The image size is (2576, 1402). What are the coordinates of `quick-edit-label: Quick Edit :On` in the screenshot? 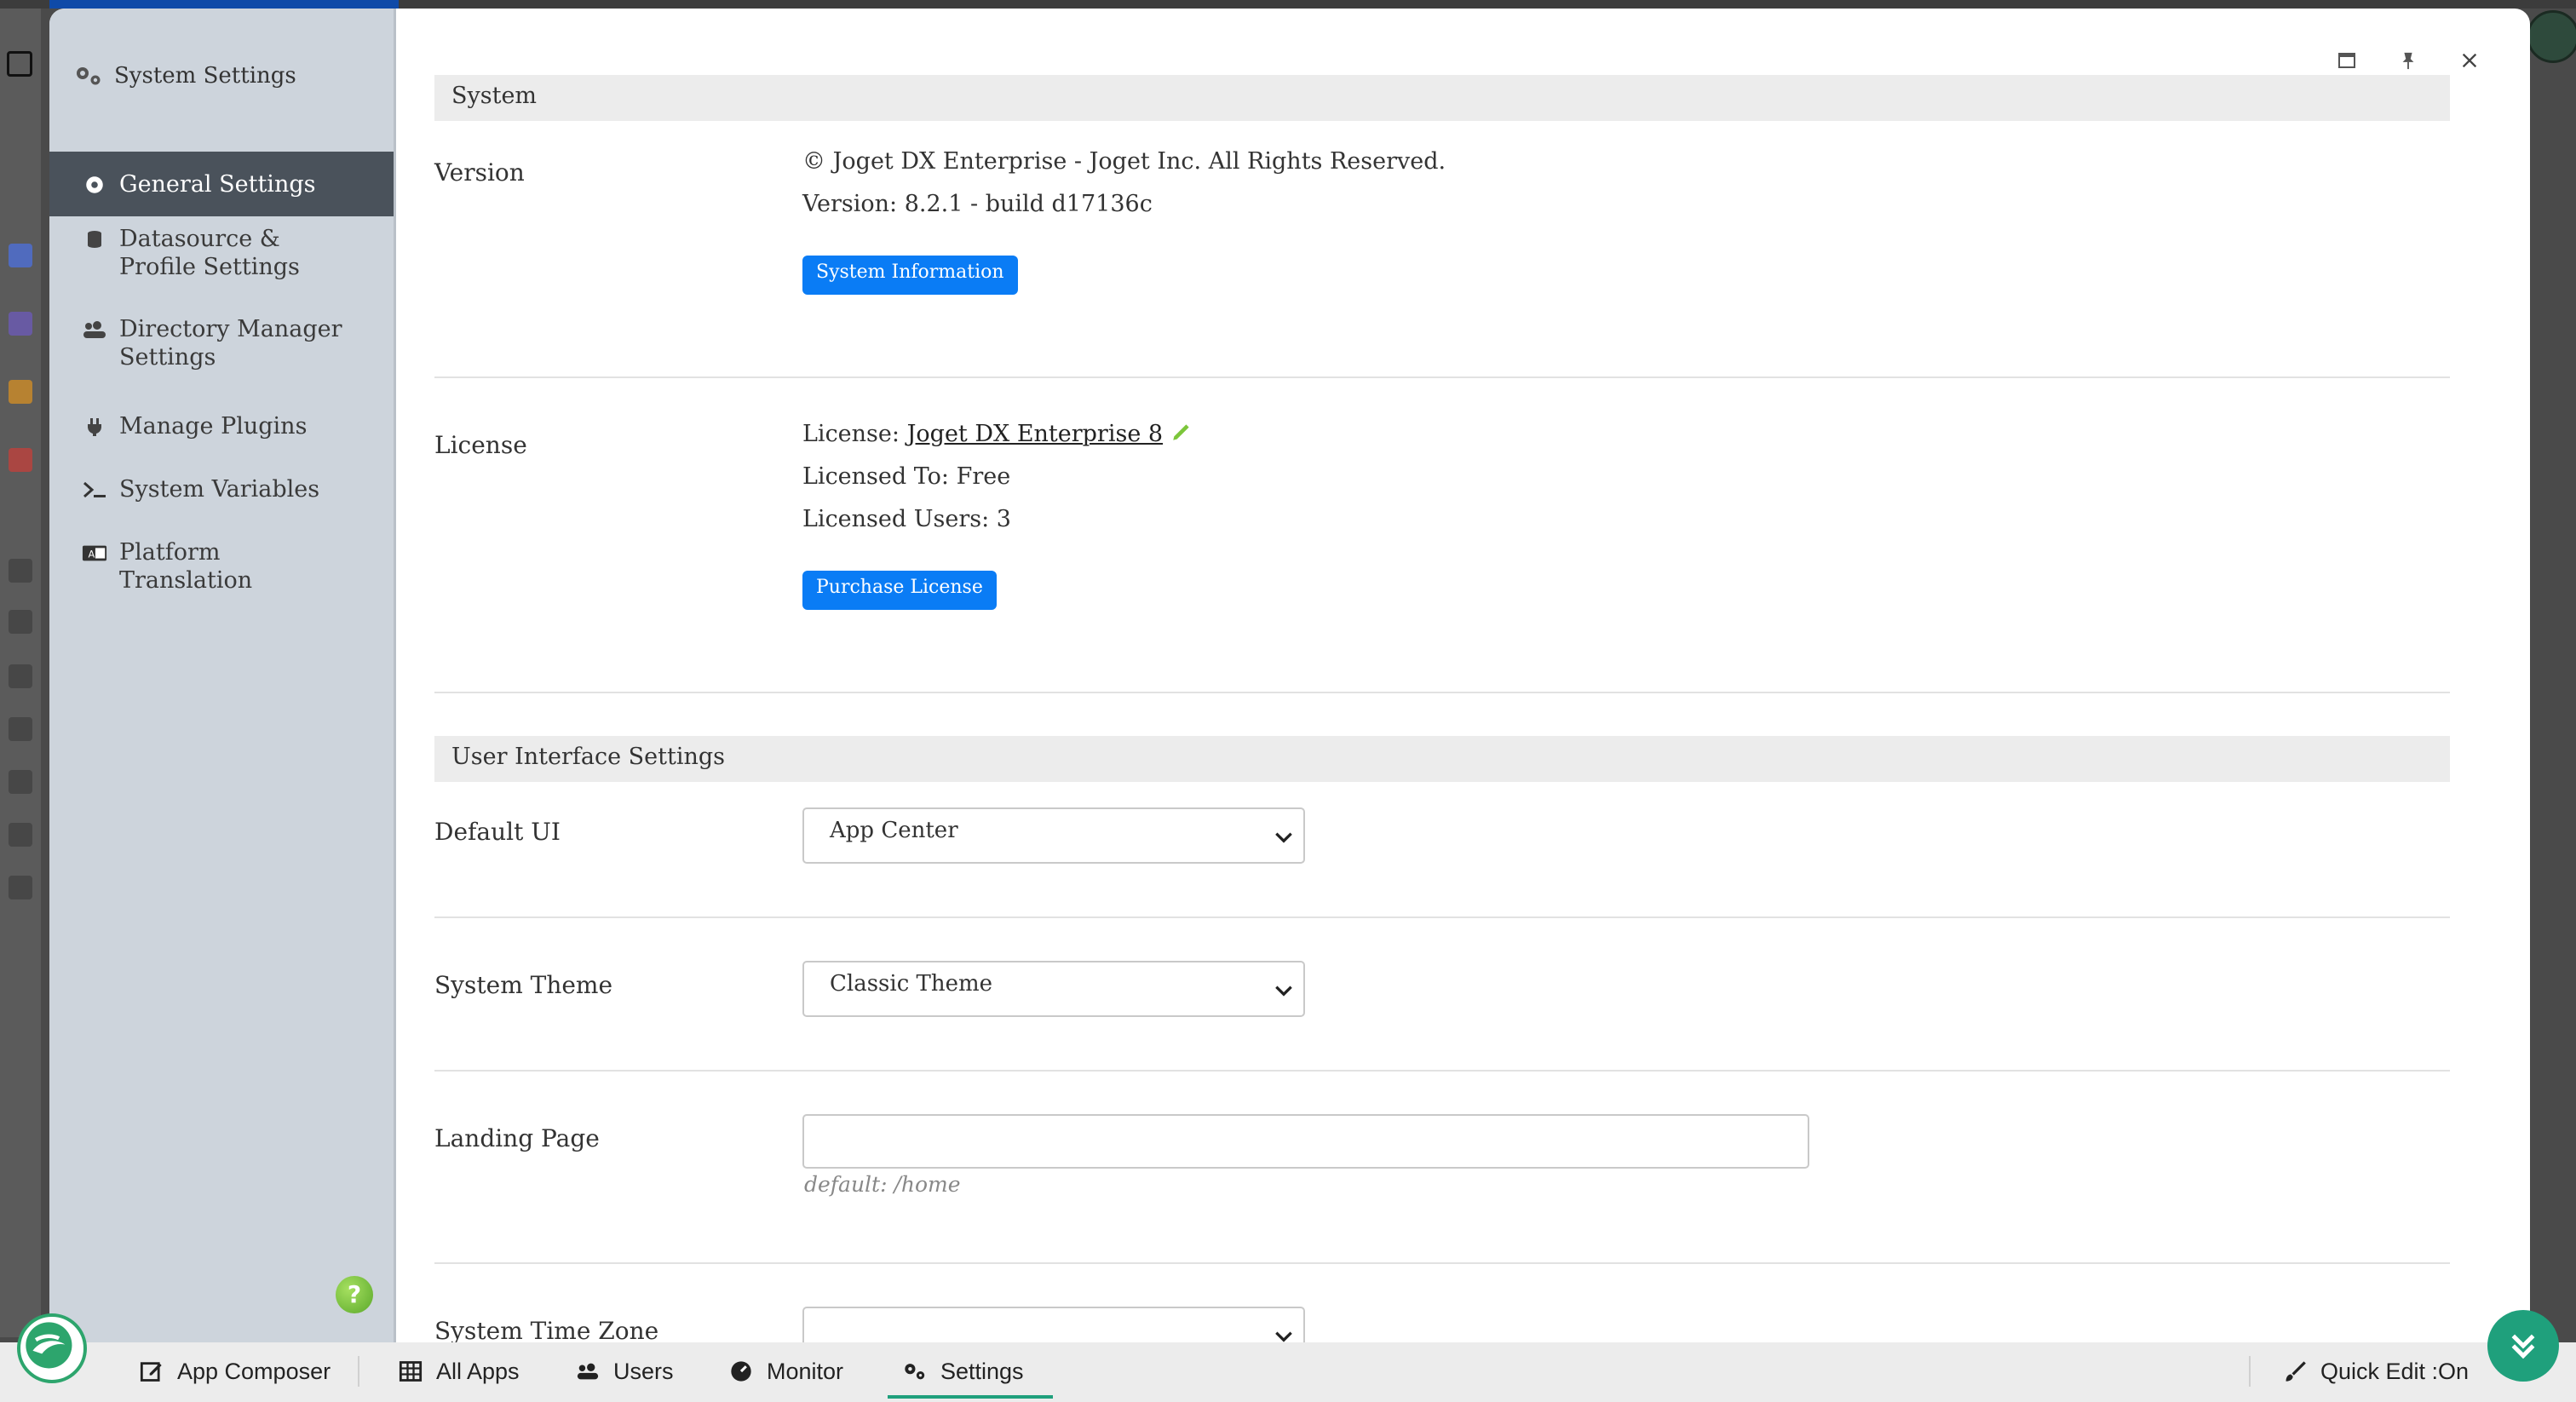 It's located at (2395, 1371).